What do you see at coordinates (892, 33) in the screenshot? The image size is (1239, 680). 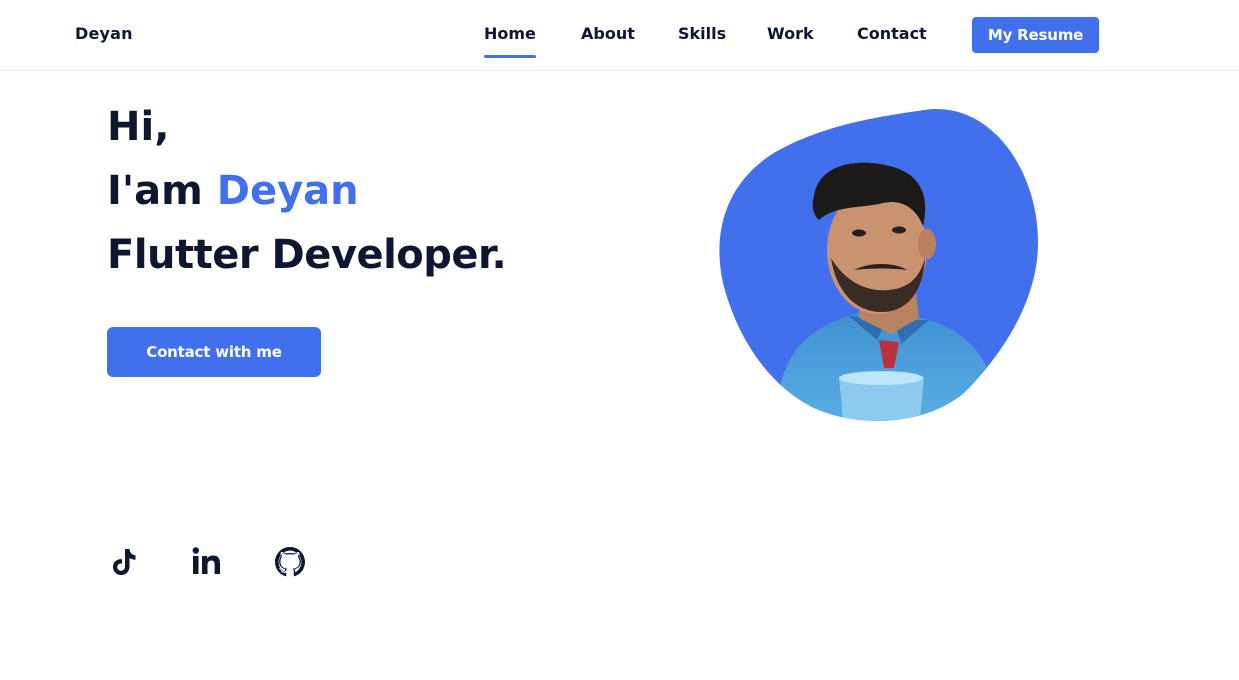 I see `nav-item-contact: Contact` at bounding box center [892, 33].